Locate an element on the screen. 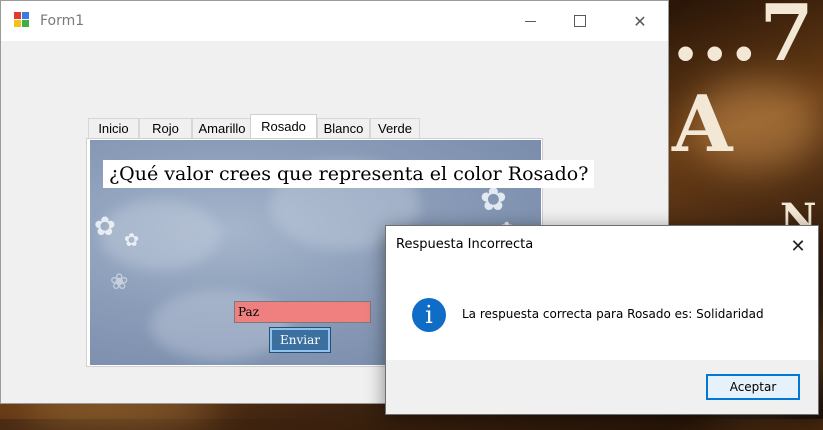  title-bar: Form1 ✕ is located at coordinates (334, 21).